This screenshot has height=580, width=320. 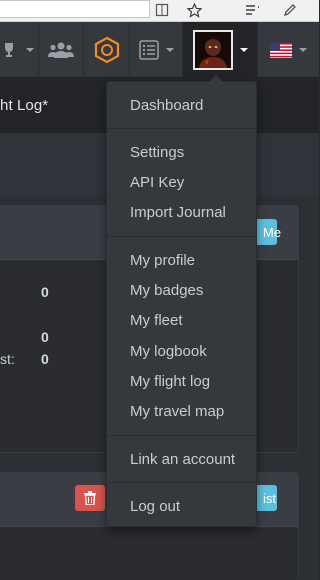 I want to click on user-menu-toggle, so click(x=220, y=50).